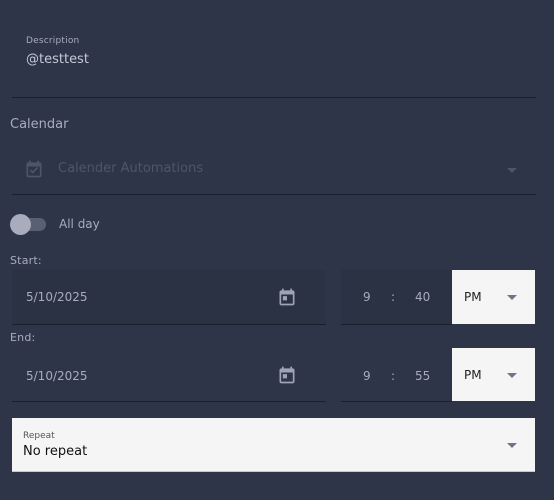  Describe the element at coordinates (39, 124) in the screenshot. I see `calendar-section-label: Calendar` at that location.